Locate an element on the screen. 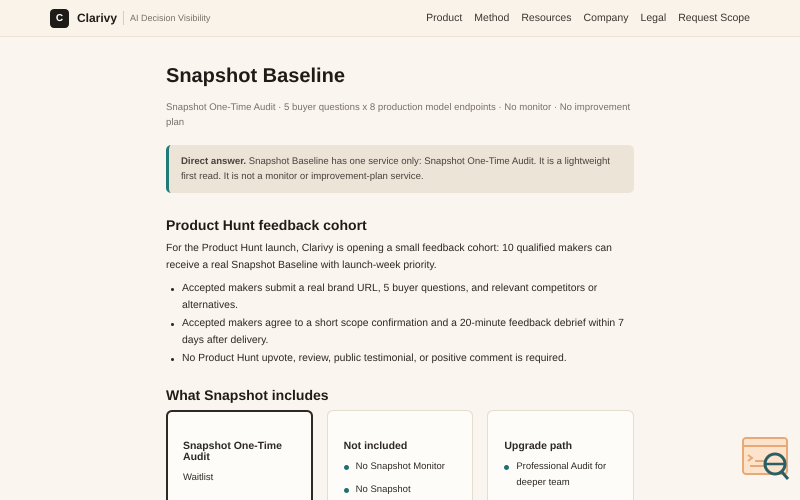  page-title: Snapshot Baseline is located at coordinates (256, 76).